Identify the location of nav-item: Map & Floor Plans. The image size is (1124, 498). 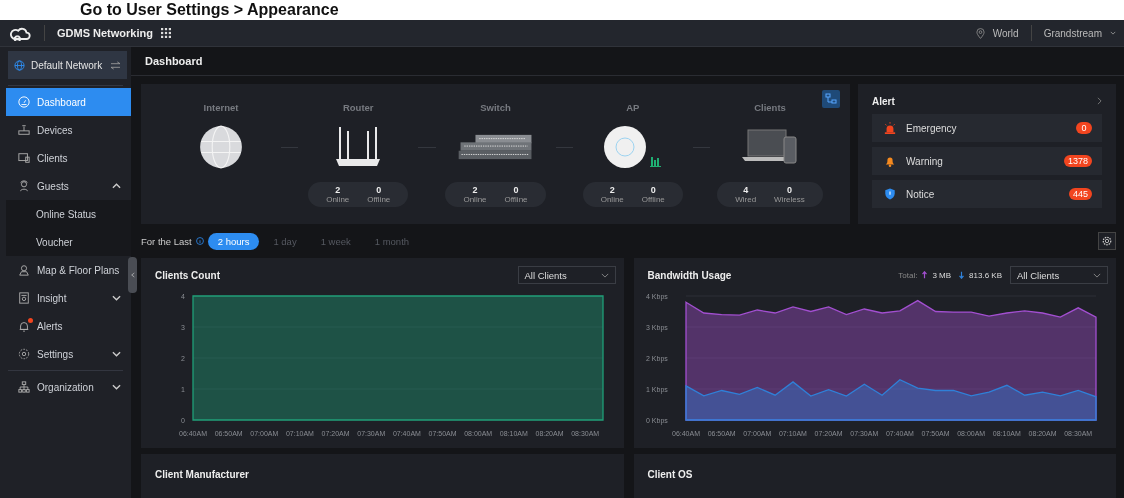
(68, 270).